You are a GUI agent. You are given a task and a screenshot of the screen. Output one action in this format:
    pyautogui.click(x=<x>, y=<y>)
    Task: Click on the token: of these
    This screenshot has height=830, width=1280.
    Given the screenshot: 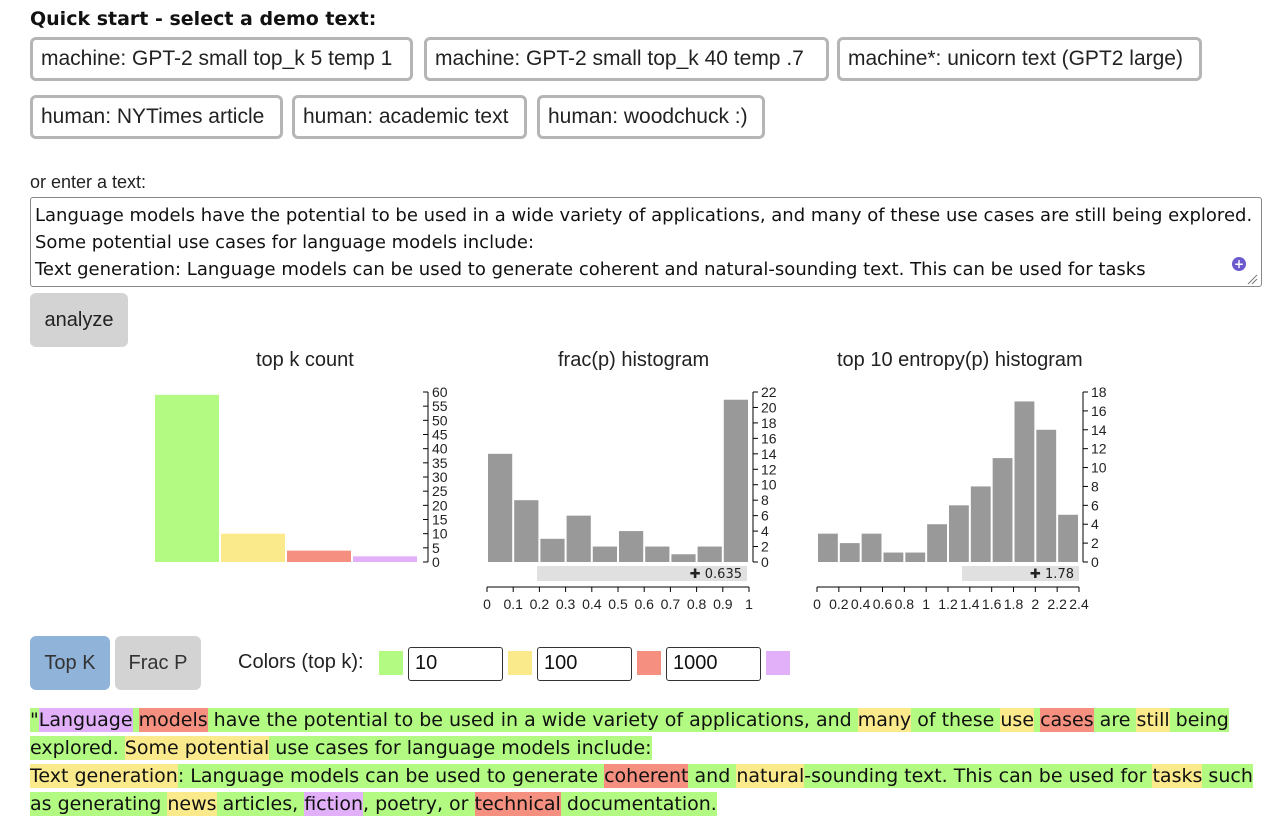 What is the action you would take?
    pyautogui.click(x=956, y=720)
    